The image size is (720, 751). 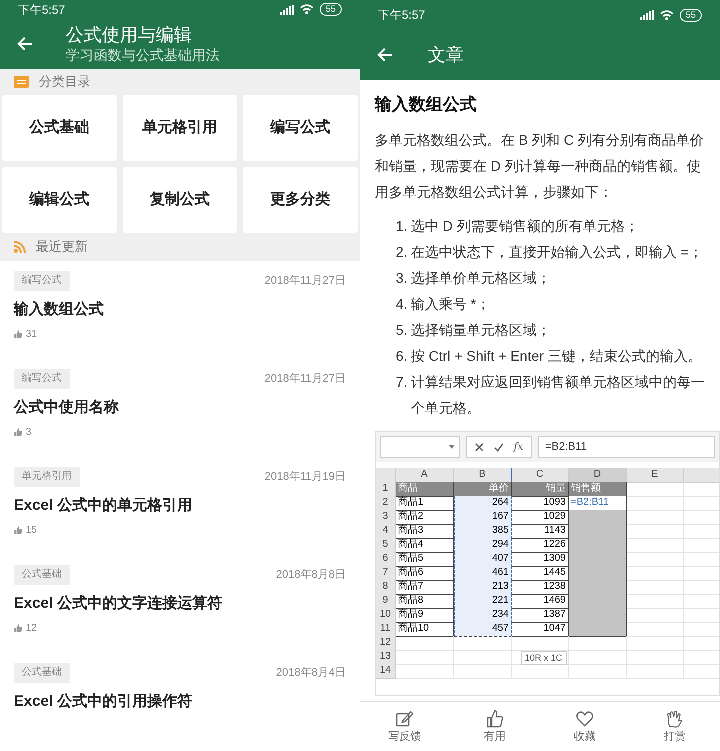 What do you see at coordinates (483, 601) in the screenshot?
I see `table-cell: 221` at bounding box center [483, 601].